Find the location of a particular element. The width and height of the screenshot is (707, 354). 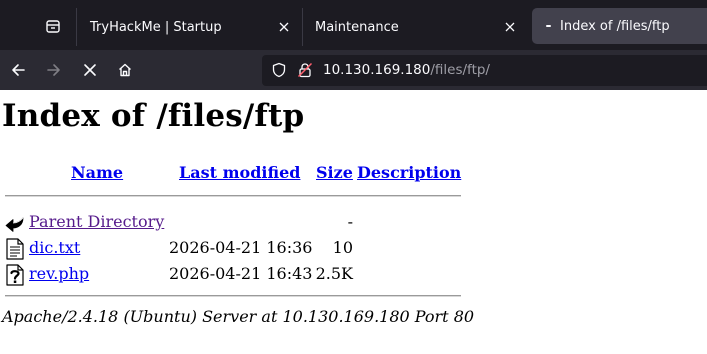

url-text: 10.130.169.180/files/ftp/ is located at coordinates (406, 70).